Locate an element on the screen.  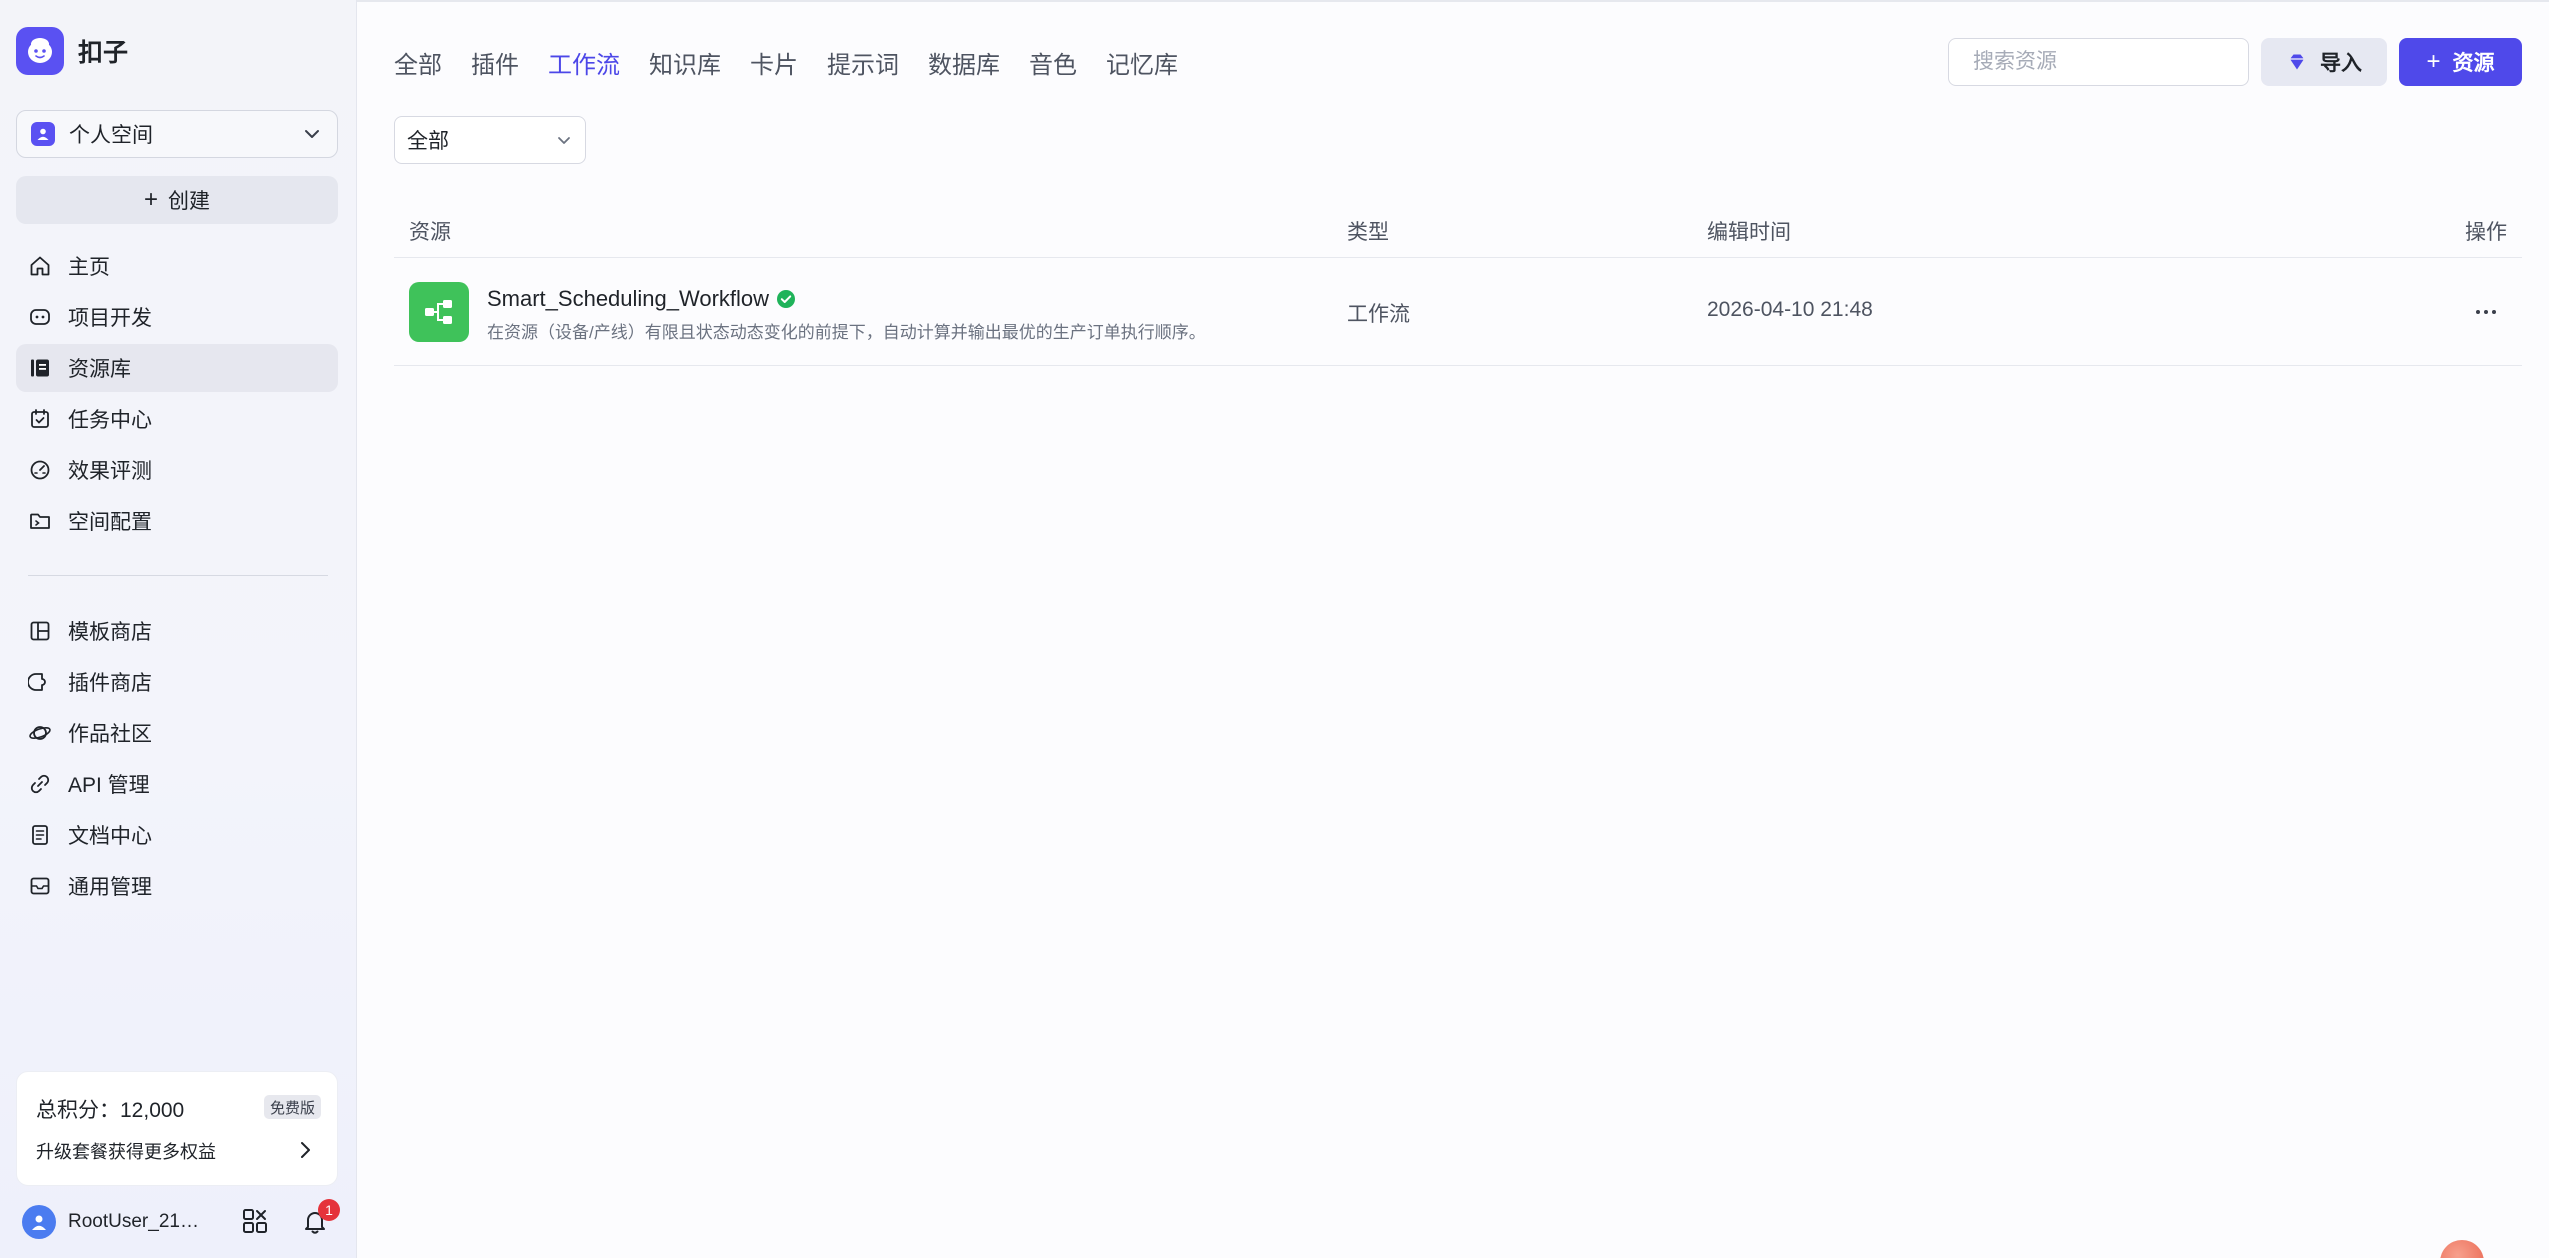
task-icon is located at coordinates (40, 418).